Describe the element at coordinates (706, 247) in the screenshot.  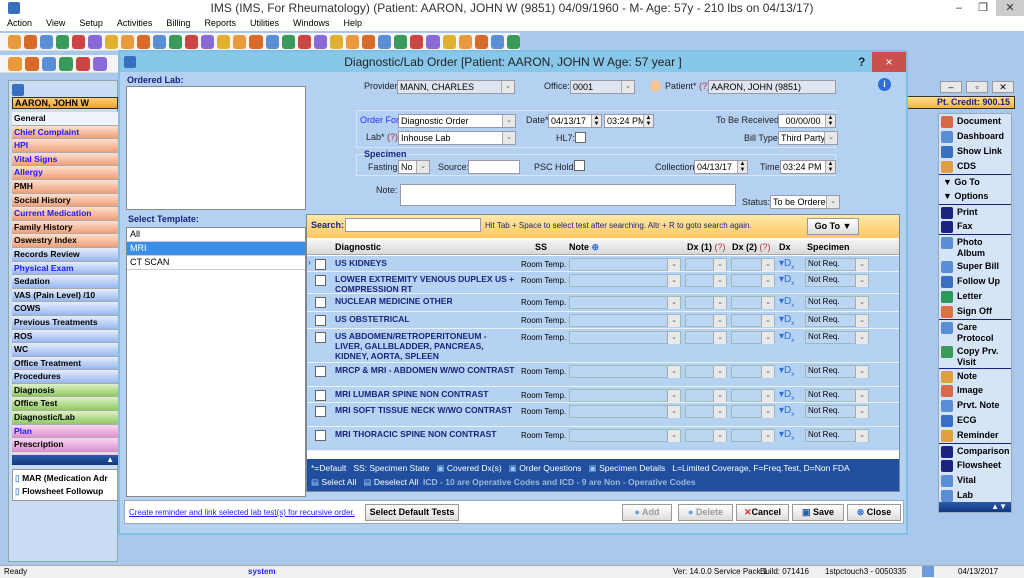
I see `col-dx1: Dx (1) (?)` at that location.